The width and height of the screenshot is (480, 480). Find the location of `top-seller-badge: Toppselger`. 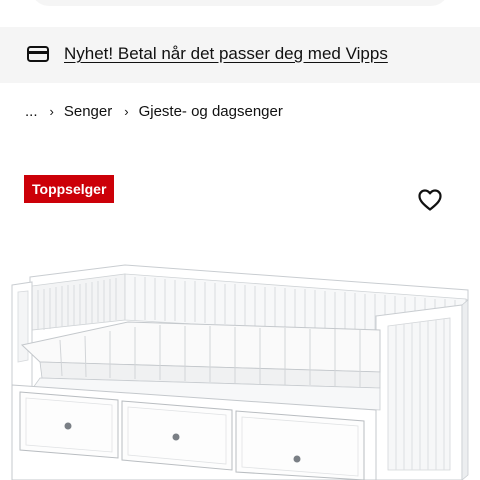

top-seller-badge: Toppselger is located at coordinates (69, 189).